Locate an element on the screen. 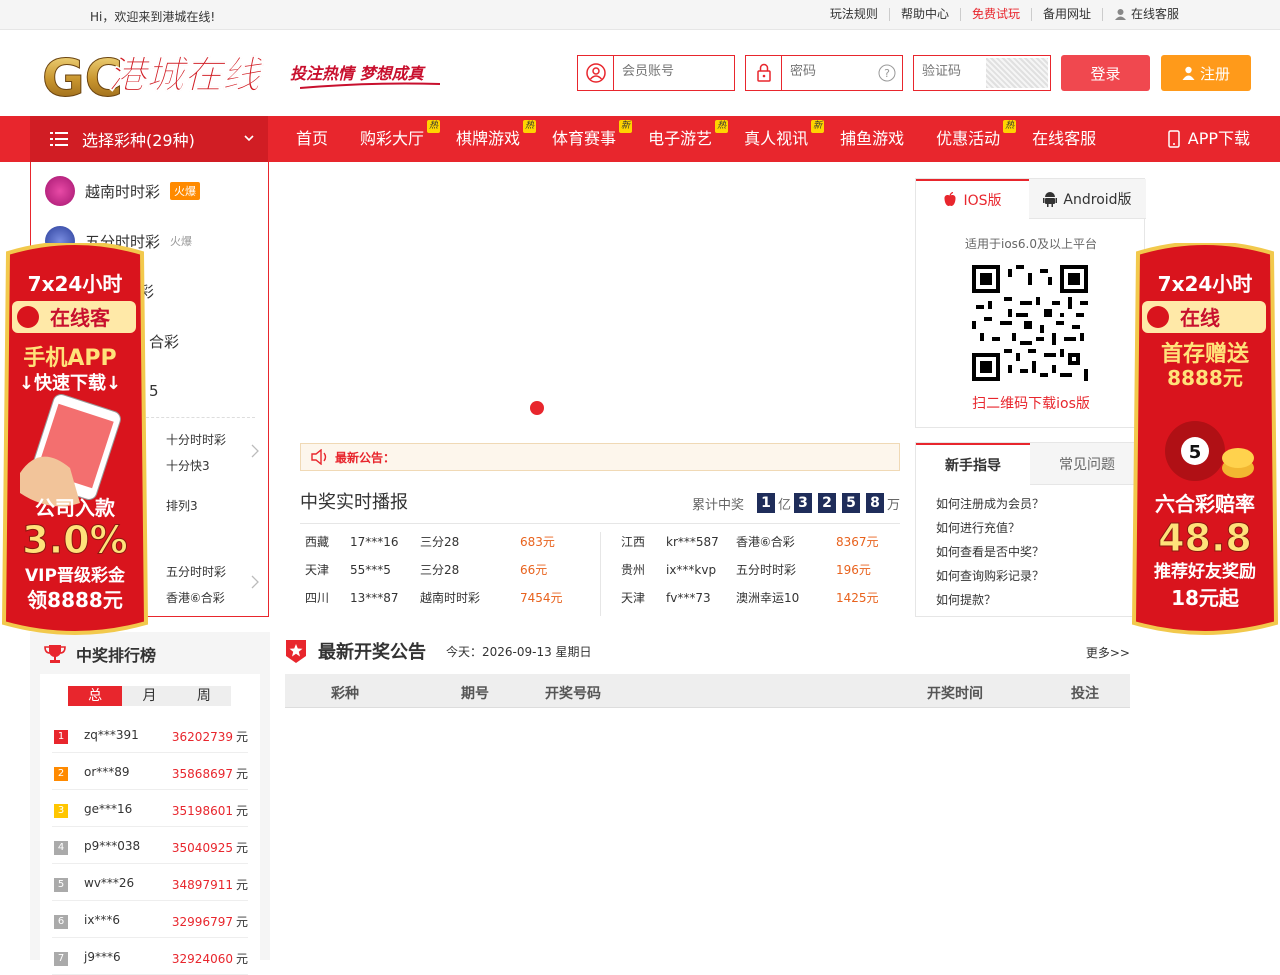  col-time: 开奖时间 is located at coordinates (955, 694).